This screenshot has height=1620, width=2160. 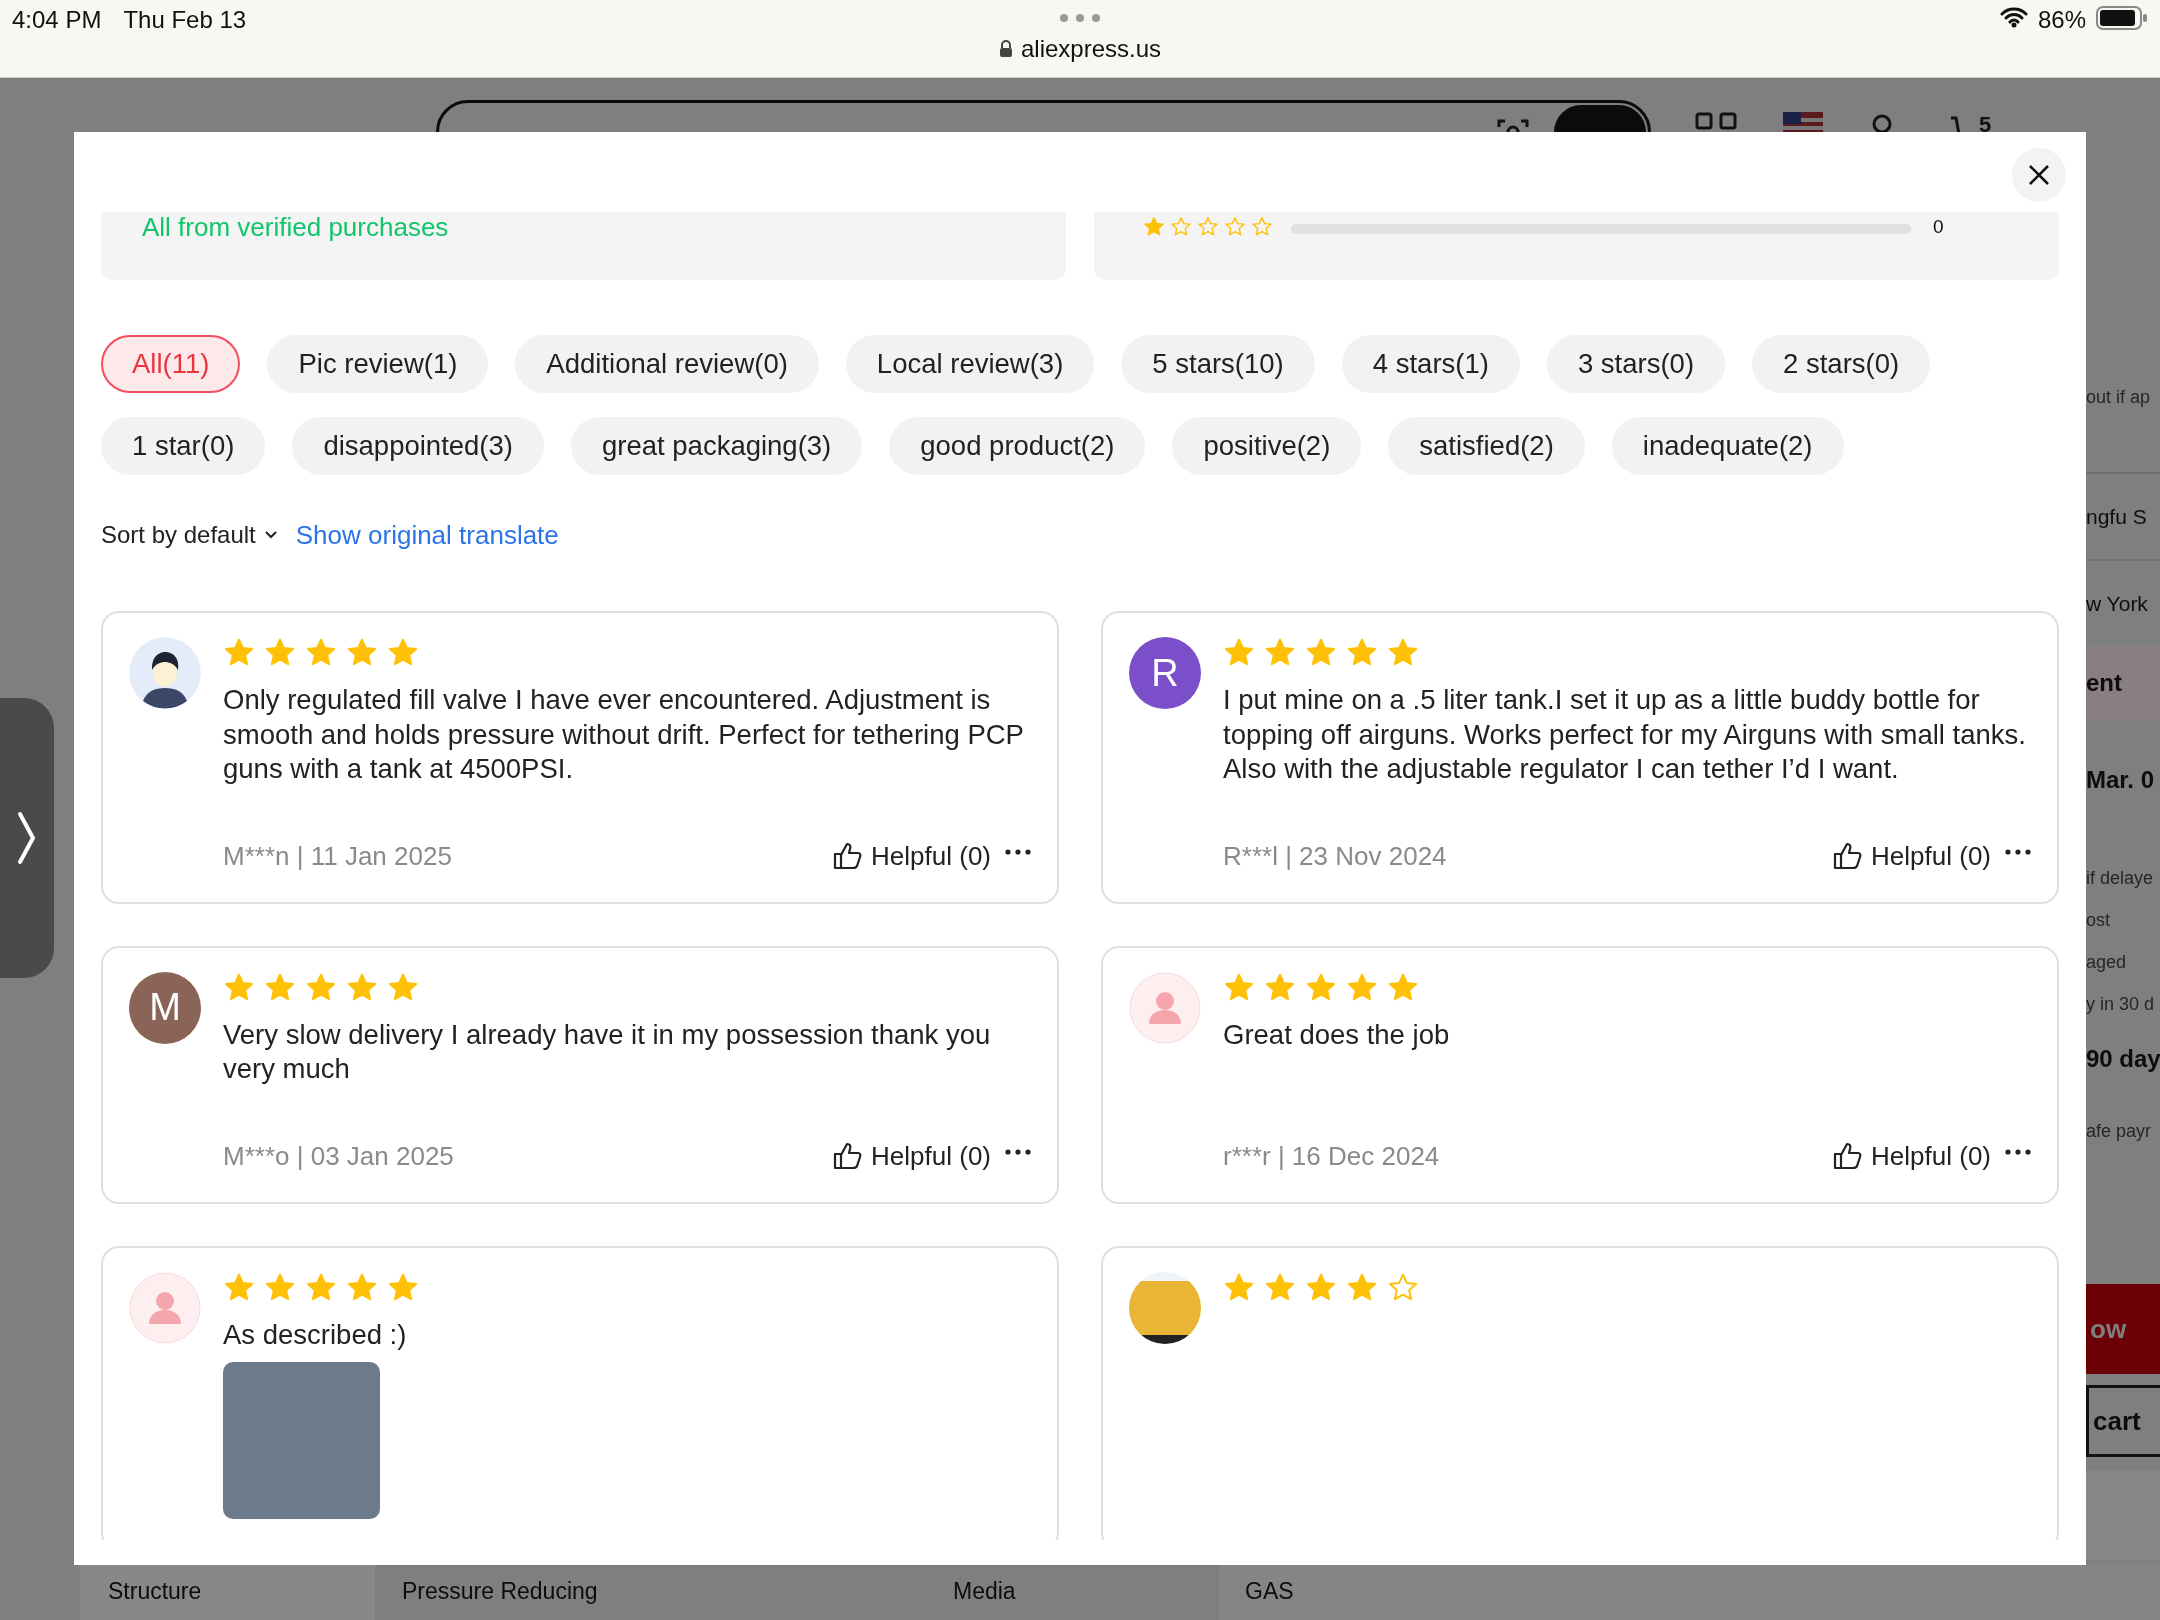 What do you see at coordinates (227, 1592) in the screenshot?
I see `spec-label: Structure` at bounding box center [227, 1592].